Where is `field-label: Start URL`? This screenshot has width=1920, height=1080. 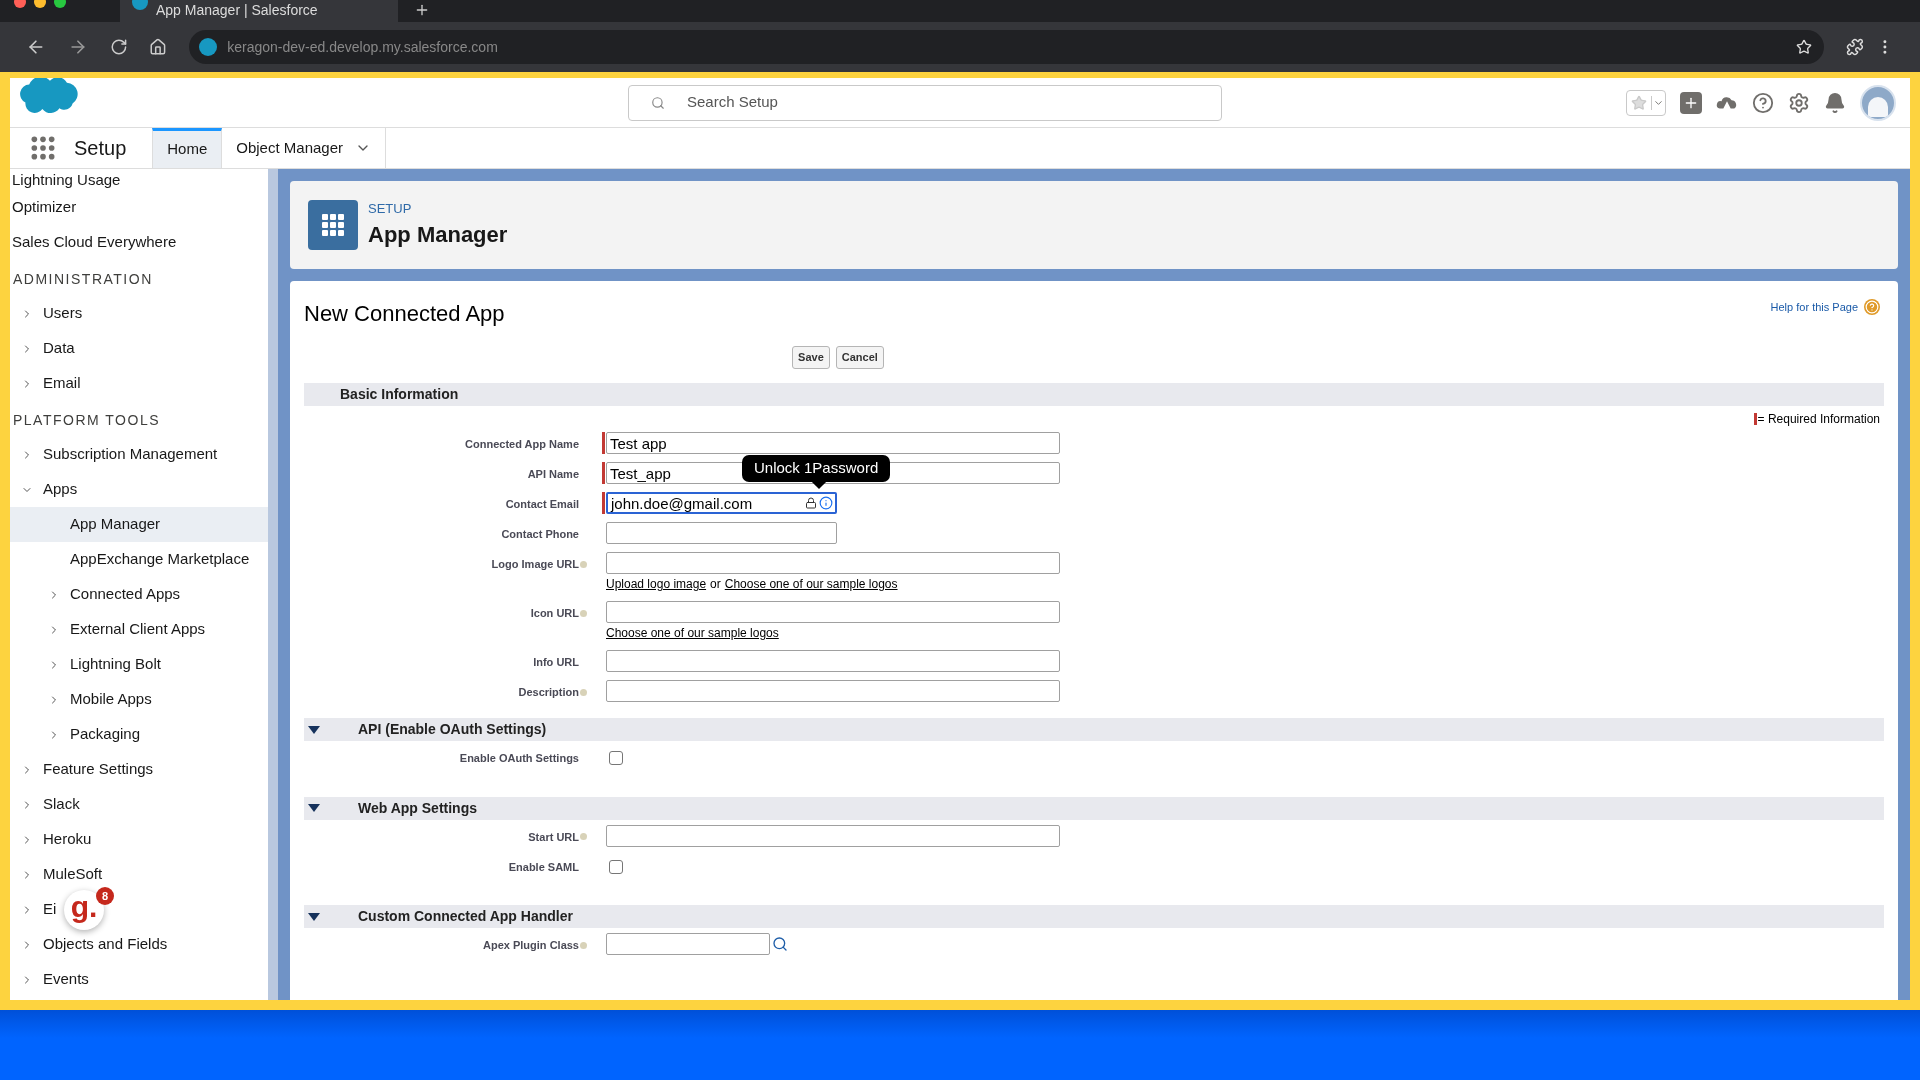 field-label: Start URL is located at coordinates (553, 837).